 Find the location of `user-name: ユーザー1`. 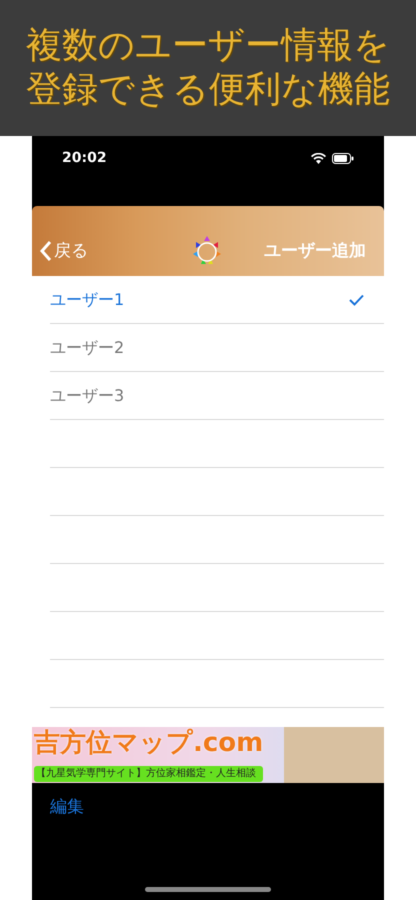

user-name: ユーザー1 is located at coordinates (87, 299).